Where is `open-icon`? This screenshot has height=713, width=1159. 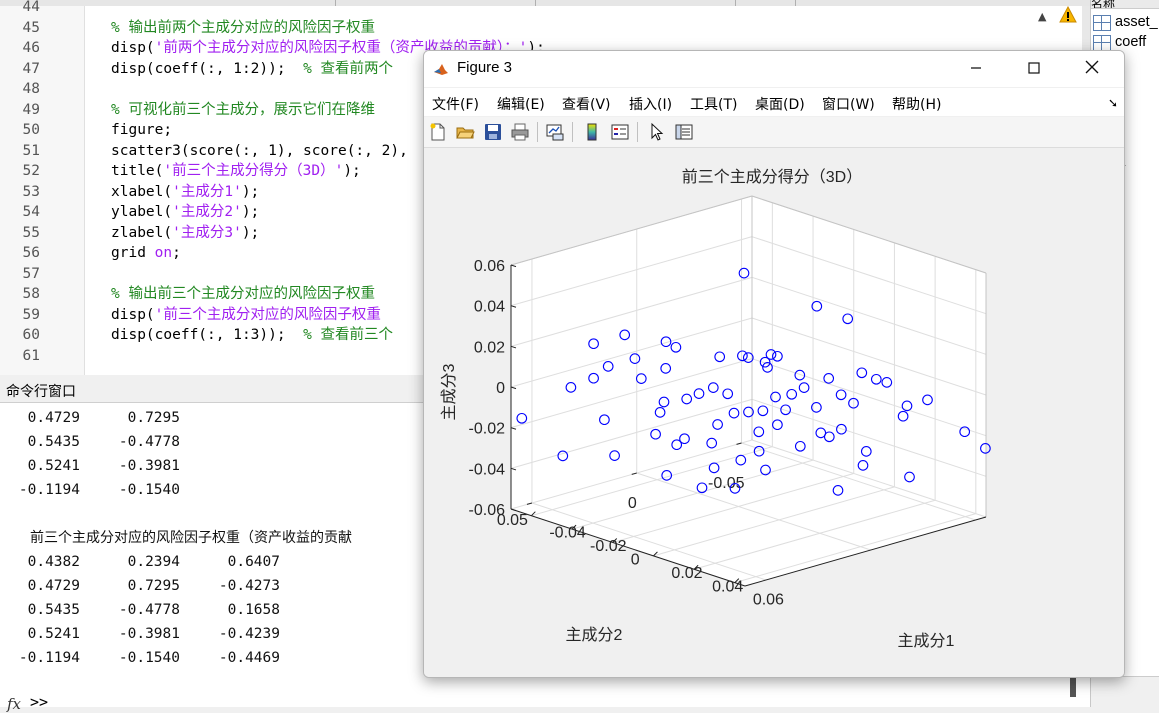
open-icon is located at coordinates (465, 132).